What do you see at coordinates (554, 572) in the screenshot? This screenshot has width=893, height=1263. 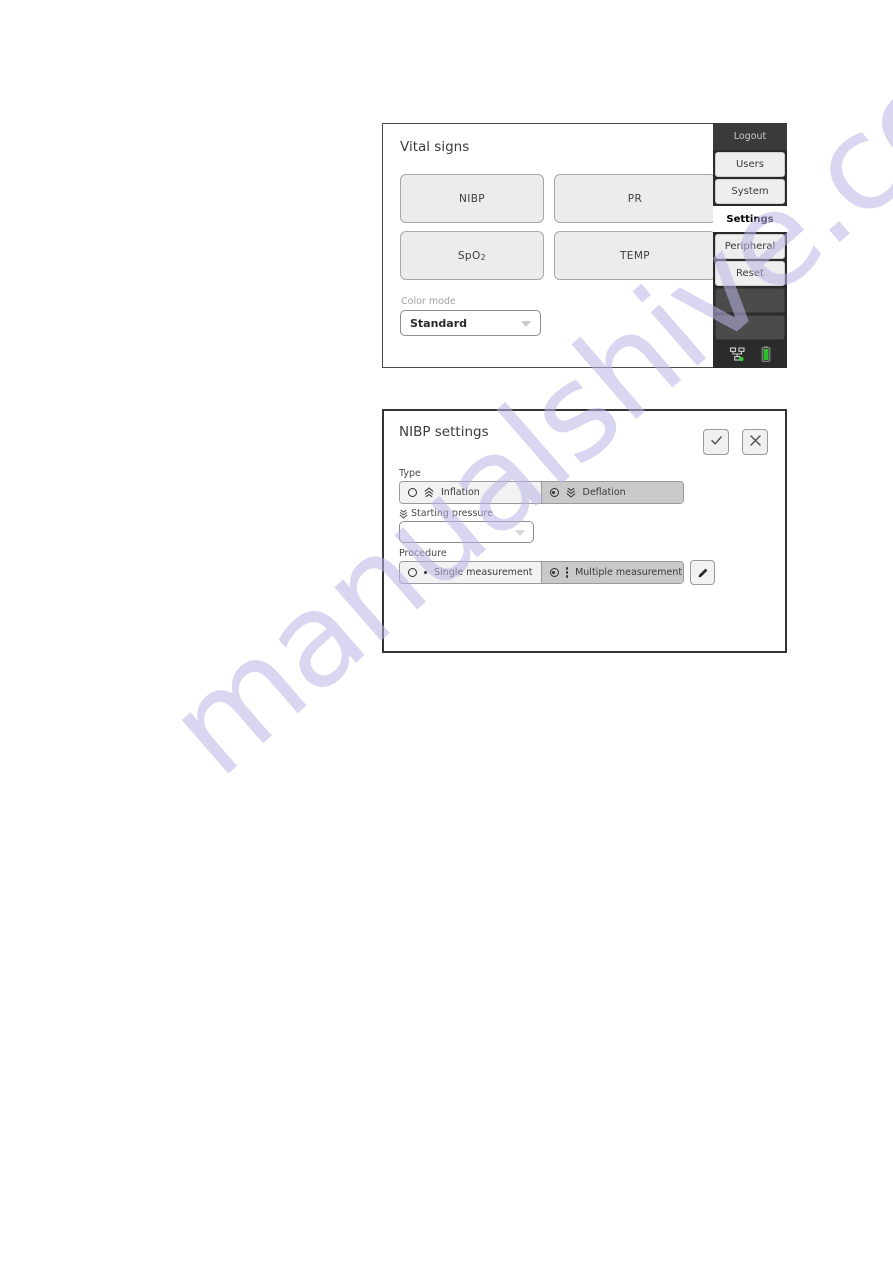 I see `radio-multiple-measurement` at bounding box center [554, 572].